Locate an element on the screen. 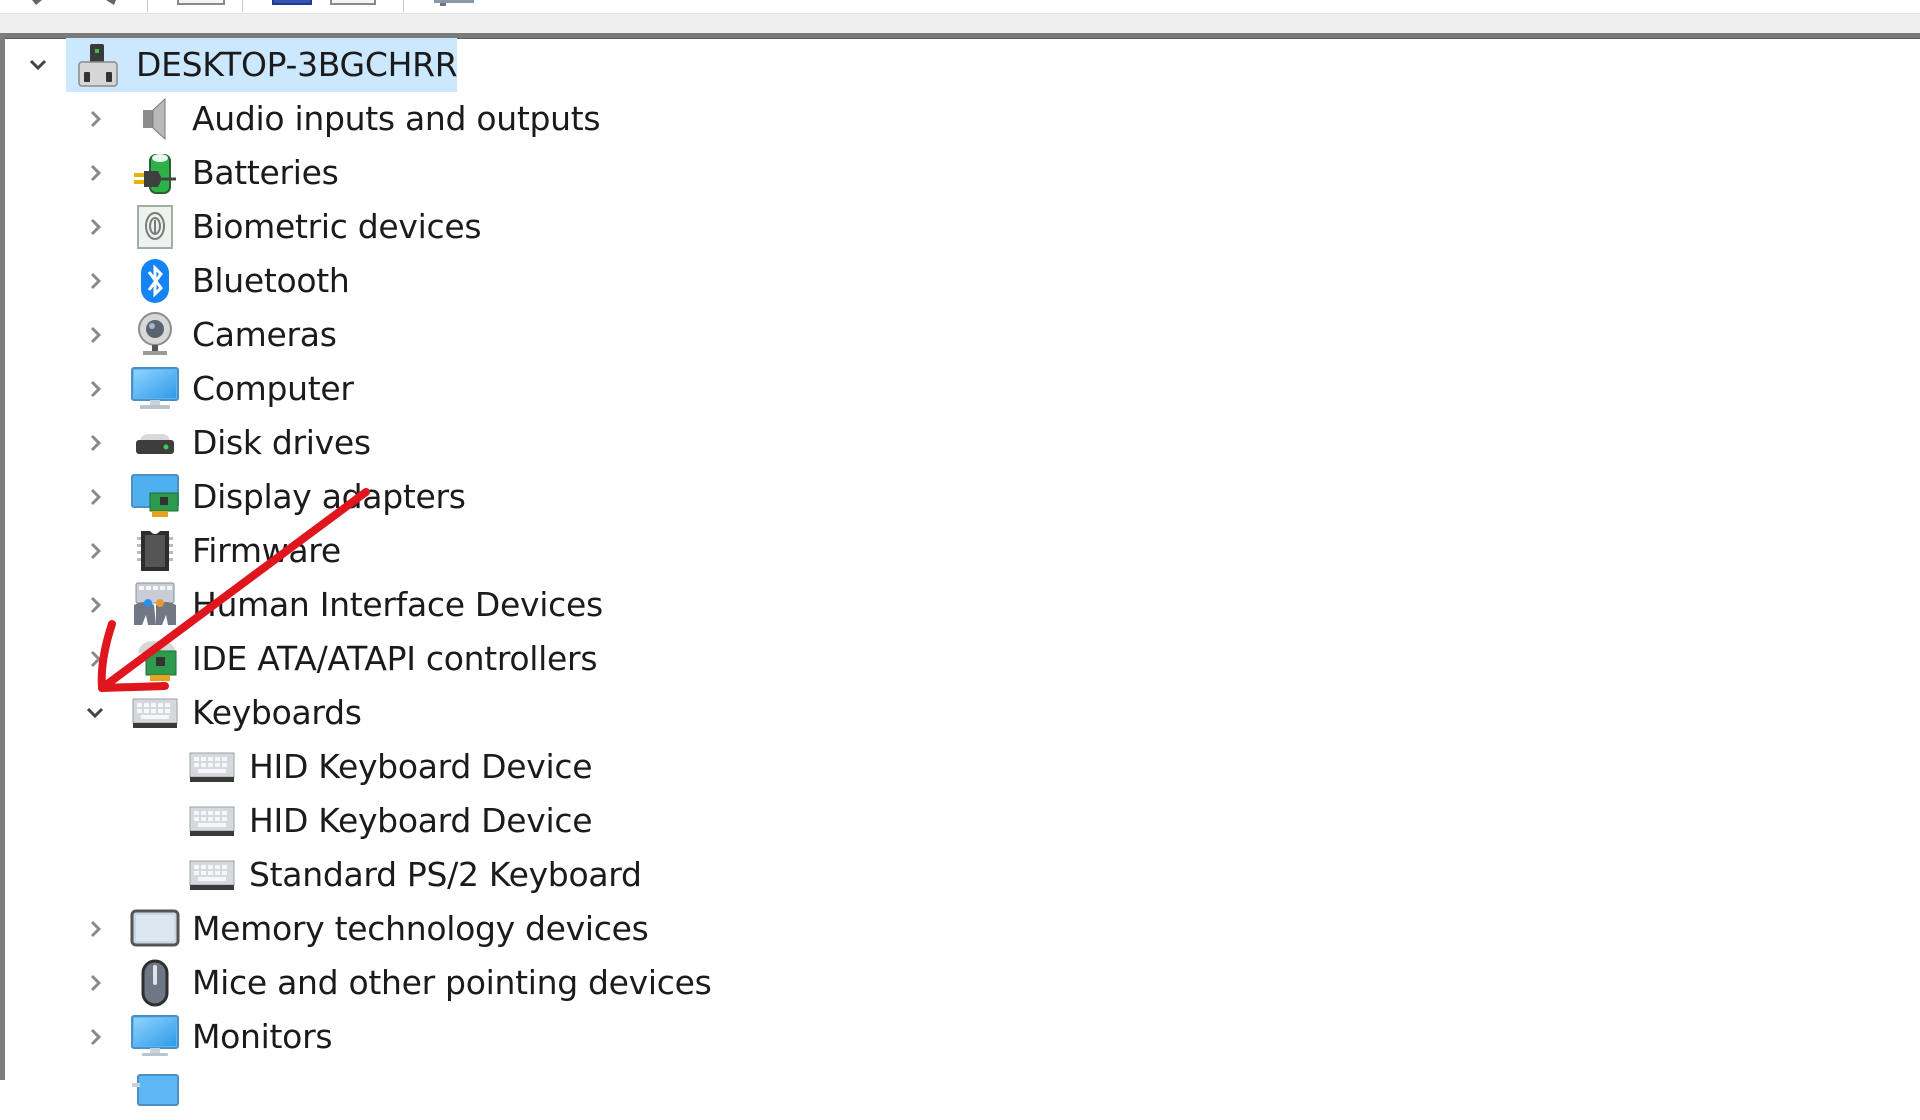 The height and width of the screenshot is (1120, 1920). tree-item-standard-ps2-keyboard: Standard PS/2 Keyboard is located at coordinates (355, 875).